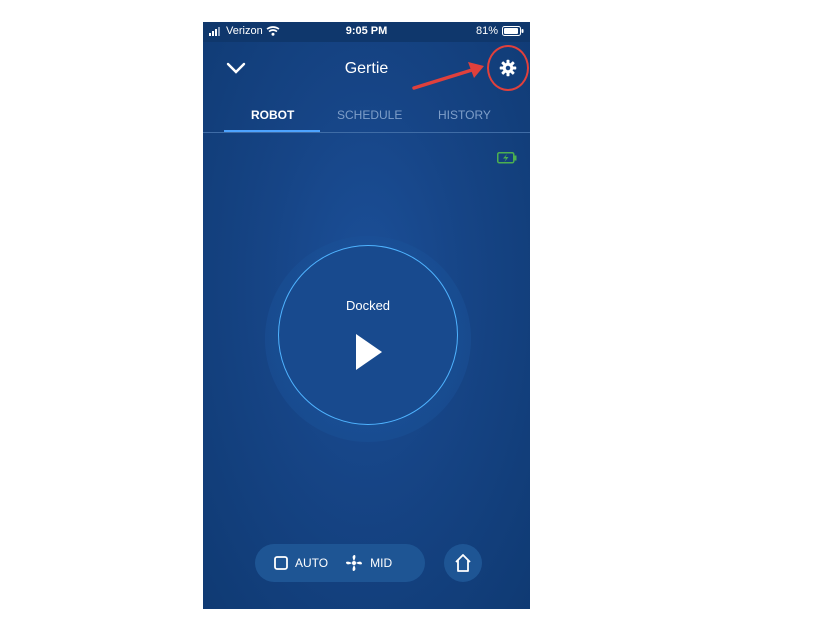  What do you see at coordinates (369, 352) in the screenshot?
I see `play-icon` at bounding box center [369, 352].